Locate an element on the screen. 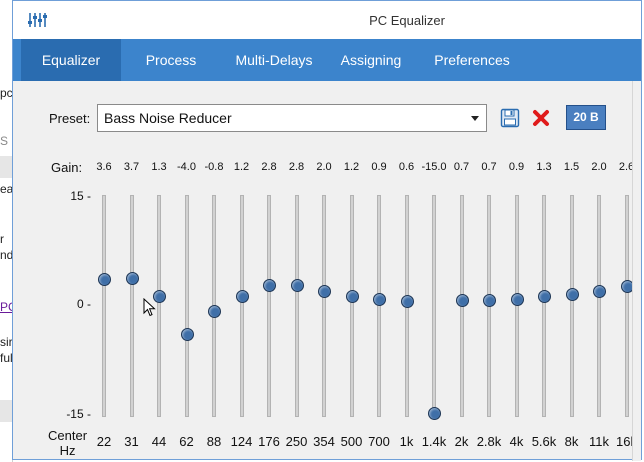  tab-process: Process is located at coordinates (171, 60).